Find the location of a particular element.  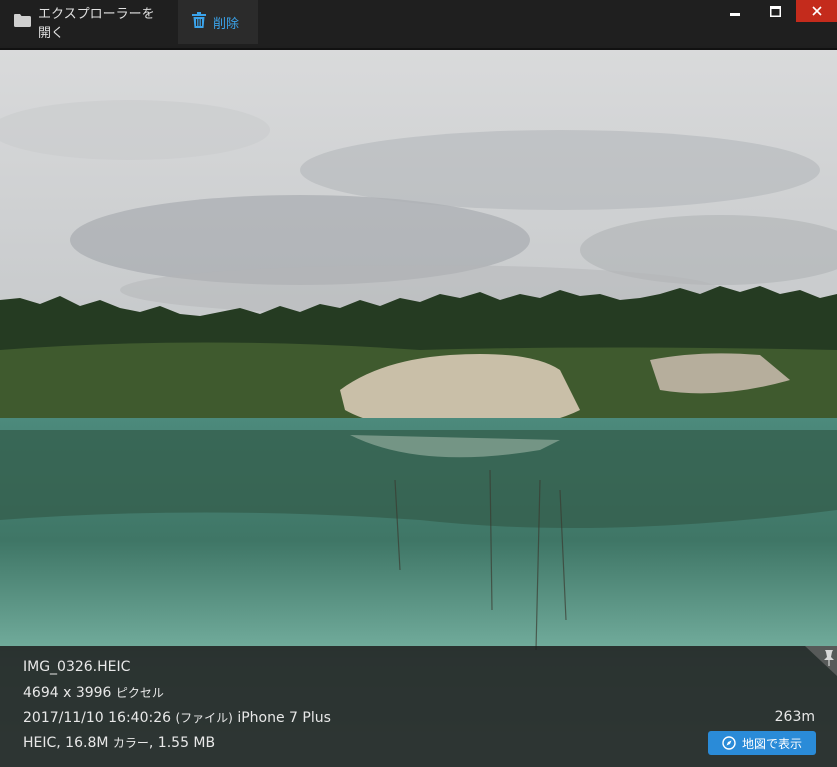

open-explorer-button: エクスプローラーを開く is located at coordinates (88, 22).